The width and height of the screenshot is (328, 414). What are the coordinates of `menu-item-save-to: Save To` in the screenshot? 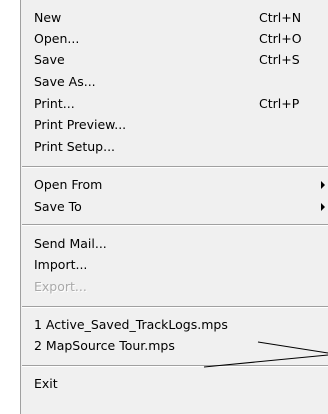 It's located at (174, 206).